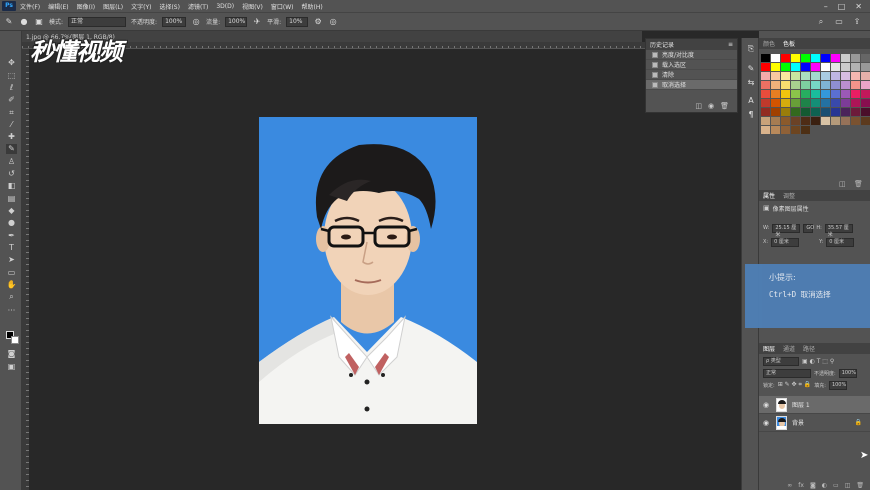 This screenshot has height=490, width=870. What do you see at coordinates (11, 273) in the screenshot?
I see `shape-tool-icon: ▭` at bounding box center [11, 273].